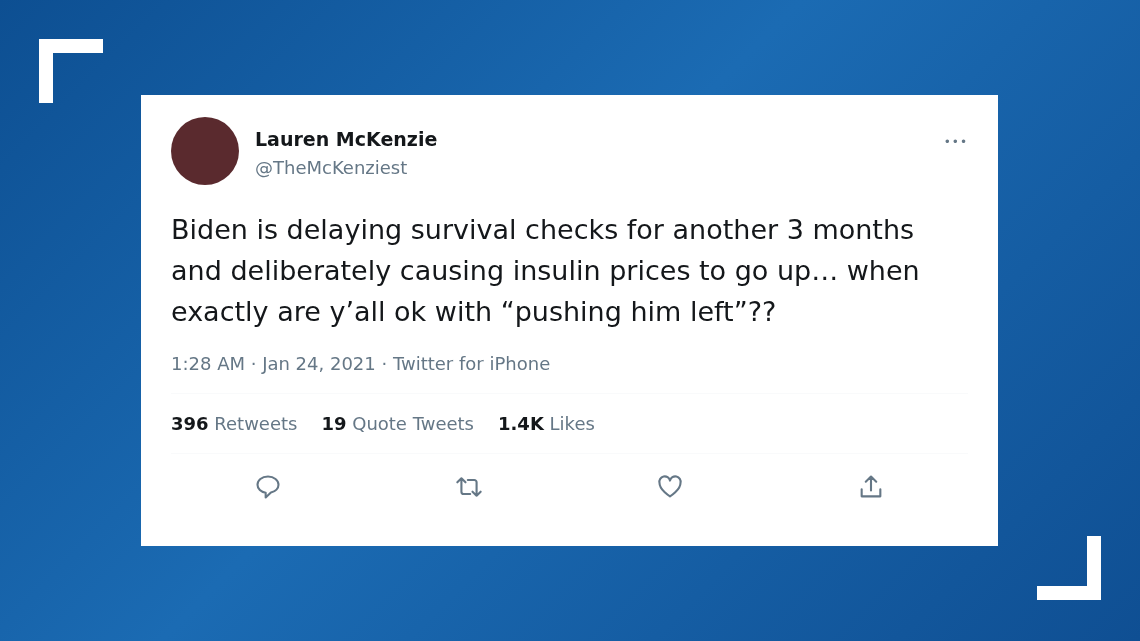 The height and width of the screenshot is (641, 1140). Describe the element at coordinates (591, 139) in the screenshot. I see `author-name: Lauren McKenzie` at that location.